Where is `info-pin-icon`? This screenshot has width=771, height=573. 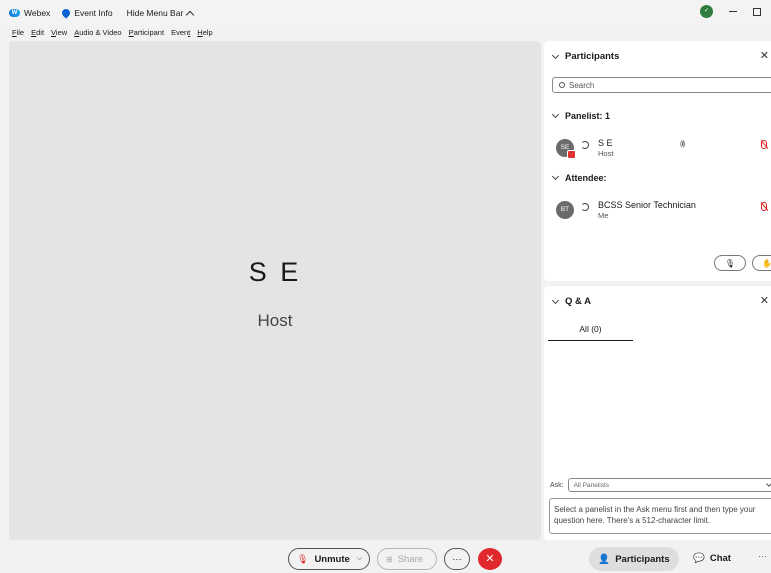 info-pin-icon is located at coordinates (66, 13).